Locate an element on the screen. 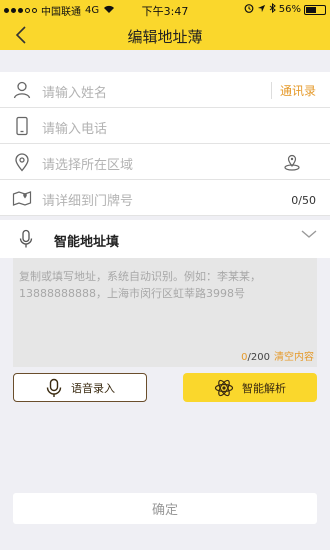 This screenshot has height=550, width=330. smart-parse-label: 智能解析 is located at coordinates (264, 388).